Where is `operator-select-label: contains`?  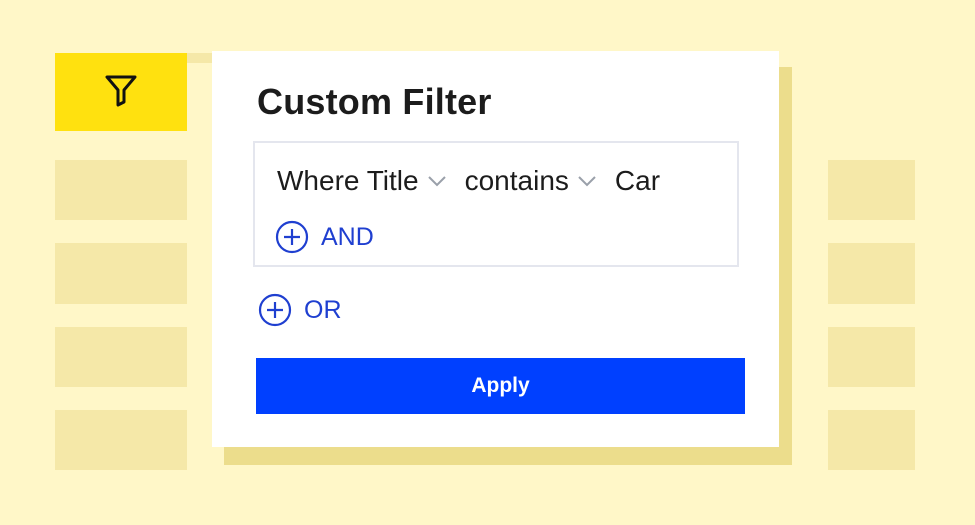 operator-select-label: contains is located at coordinates (516, 180).